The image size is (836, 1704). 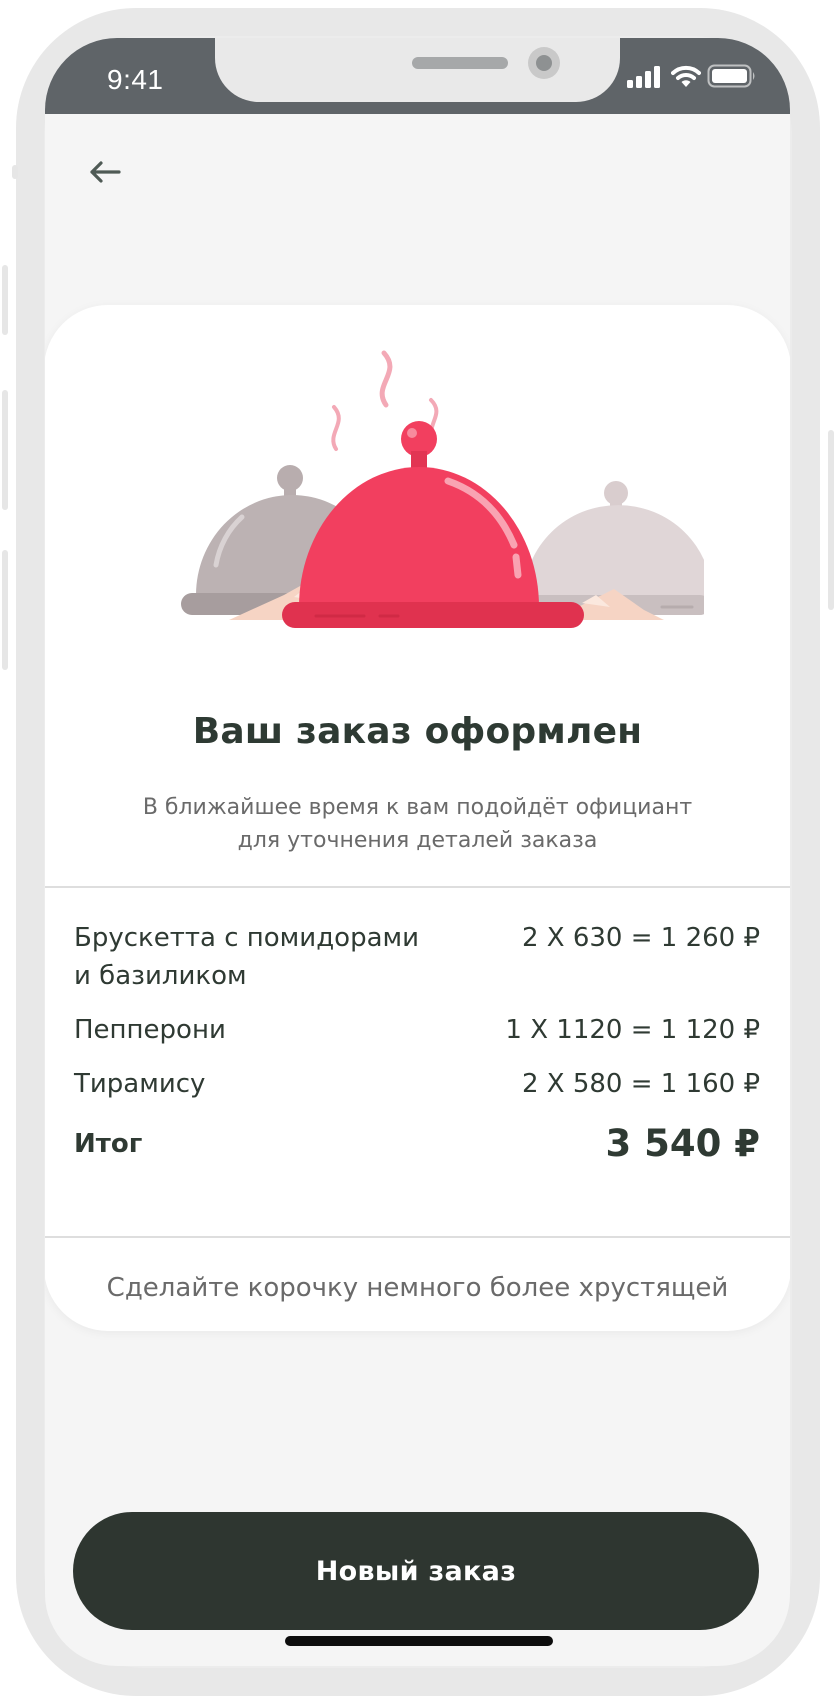 I want to click on order-item: Тирамису 2 X 580 = 1 160 ₽, so click(x=417, y=1084).